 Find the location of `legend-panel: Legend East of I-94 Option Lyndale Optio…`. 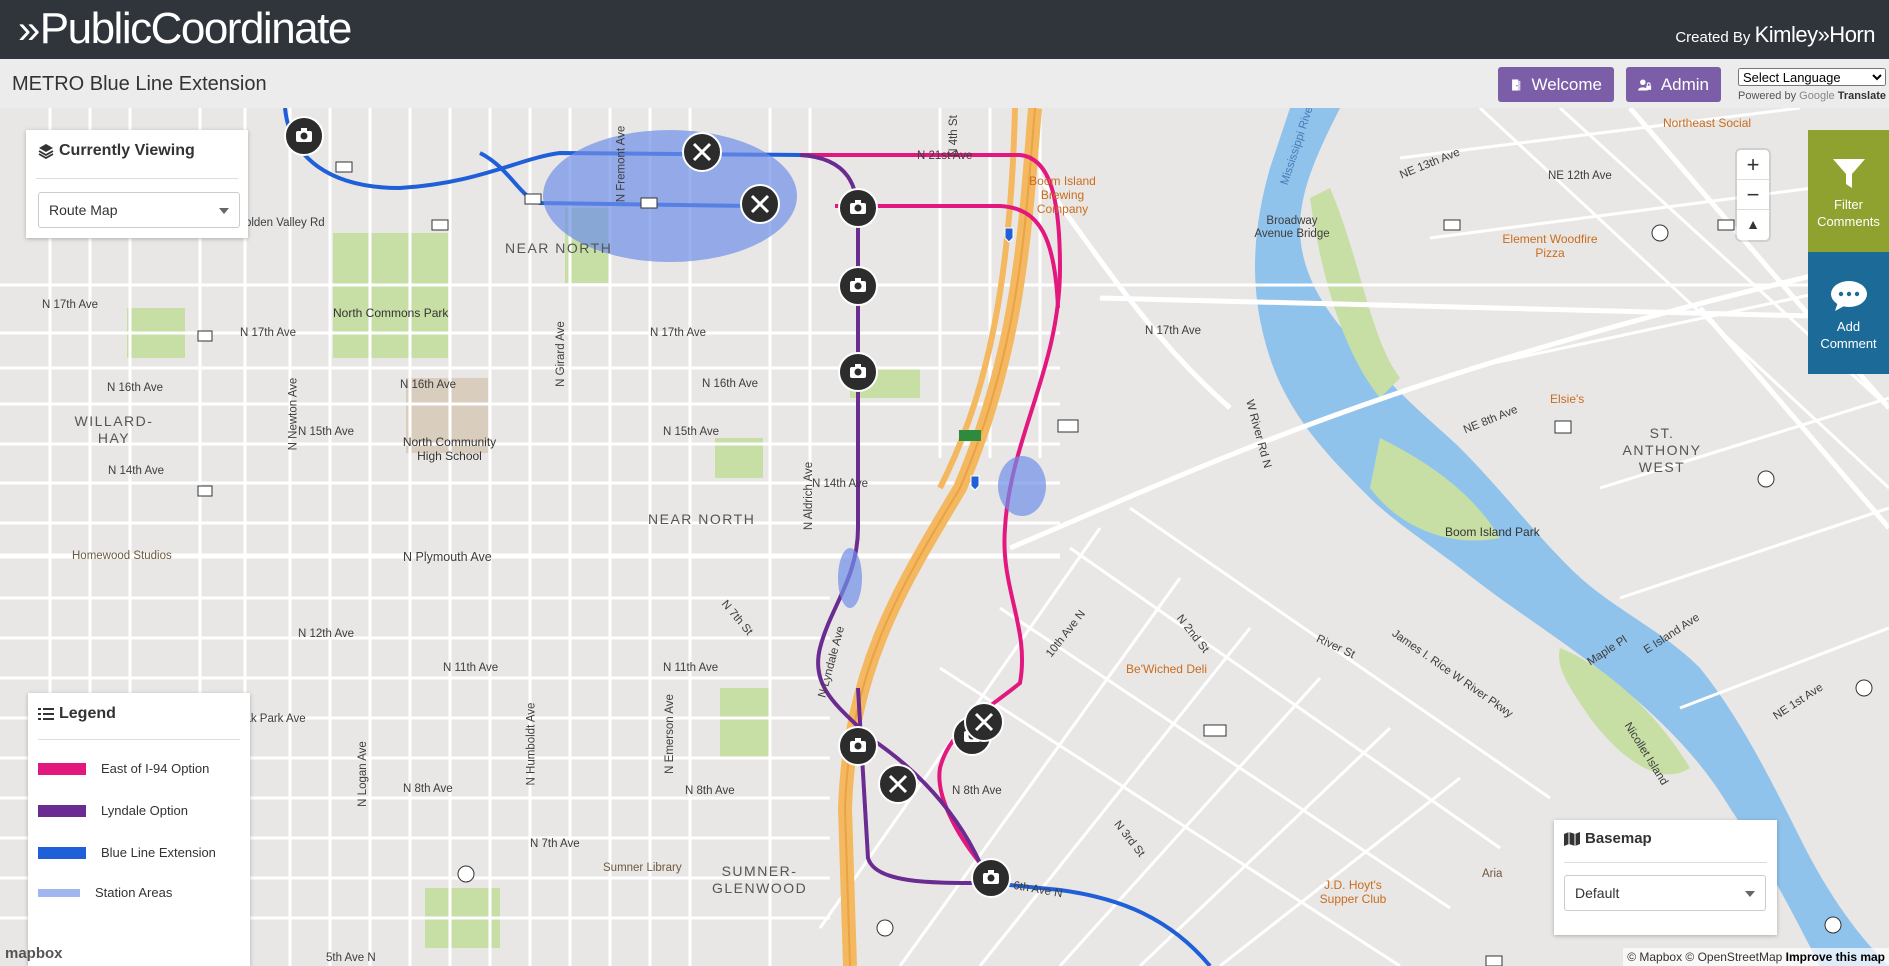

legend-panel: Legend East of I-94 Option Lyndale Optio… is located at coordinates (139, 829).